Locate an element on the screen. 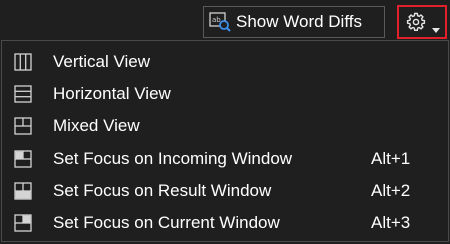 This screenshot has width=450, height=244. menu-item-horizontal-view: Horizontal View is located at coordinates (225, 94).